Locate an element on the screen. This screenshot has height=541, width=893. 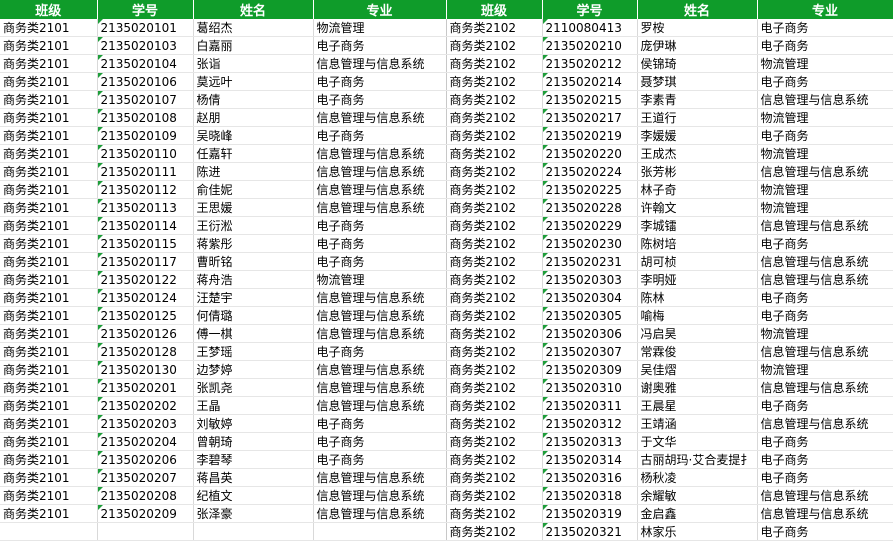
student-id-cell: 2135020209 is located at coordinates (145, 513).